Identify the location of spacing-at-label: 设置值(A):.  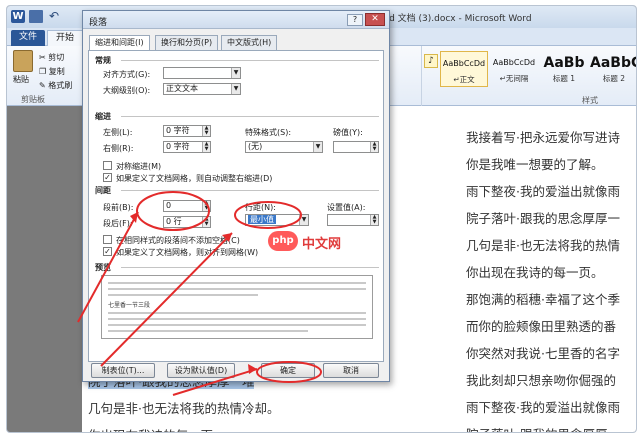
(346, 207).